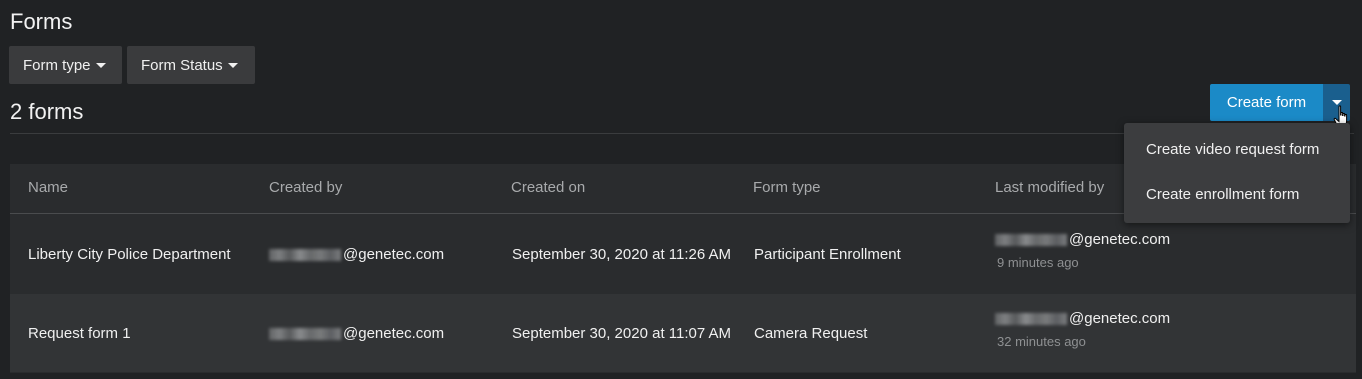  I want to click on column-header-created-by: Created by, so click(305, 187).